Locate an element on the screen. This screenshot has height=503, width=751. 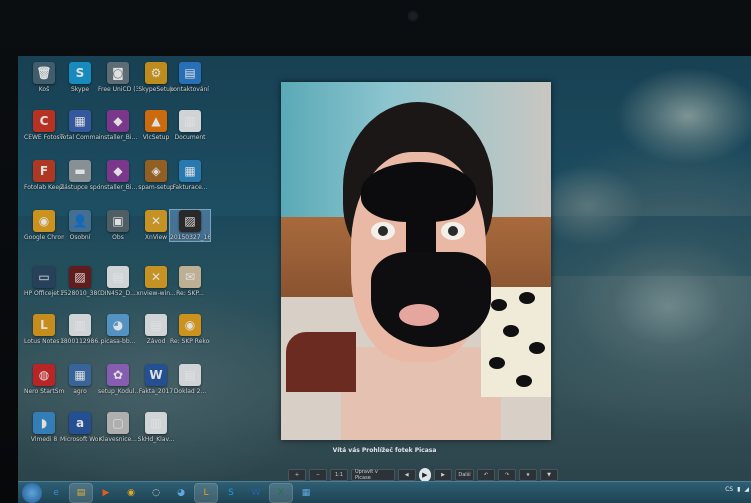
taskbar-item: W is located at coordinates (256, 493).